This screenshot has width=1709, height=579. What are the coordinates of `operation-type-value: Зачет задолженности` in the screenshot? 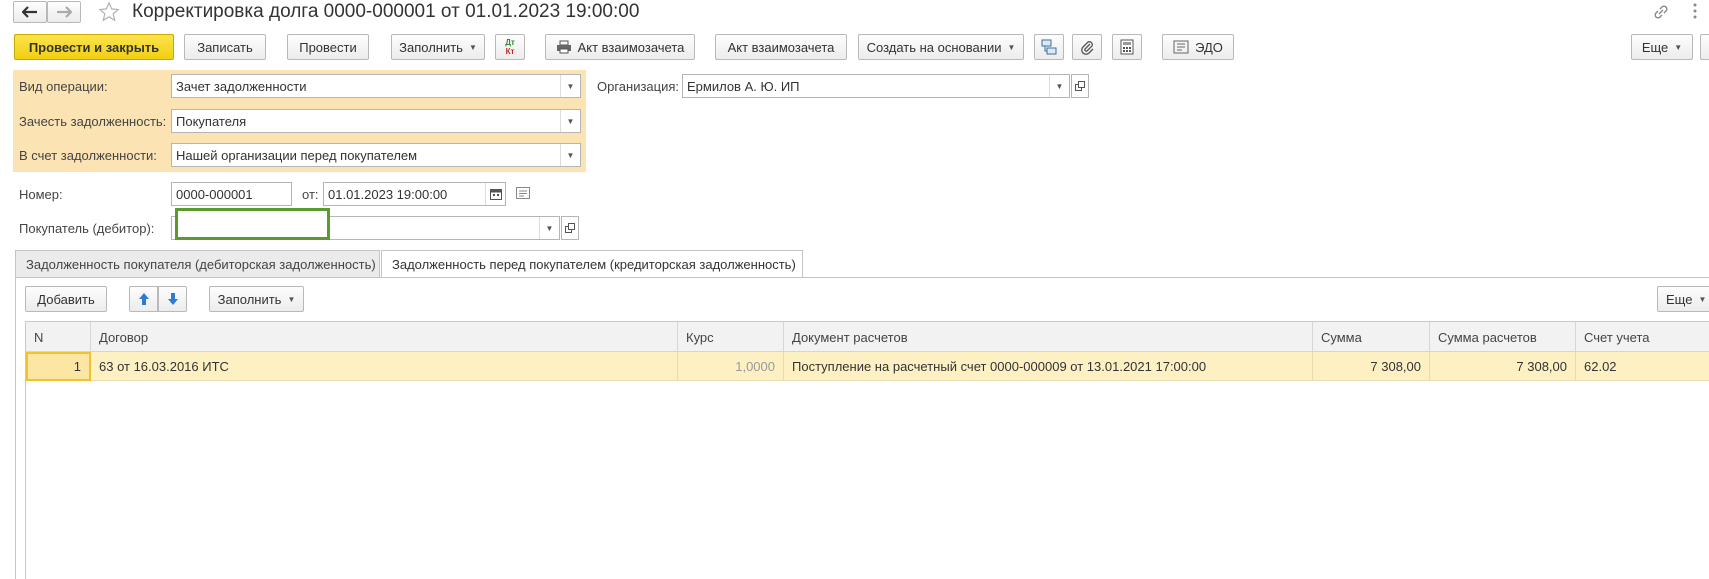 It's located at (241, 86).